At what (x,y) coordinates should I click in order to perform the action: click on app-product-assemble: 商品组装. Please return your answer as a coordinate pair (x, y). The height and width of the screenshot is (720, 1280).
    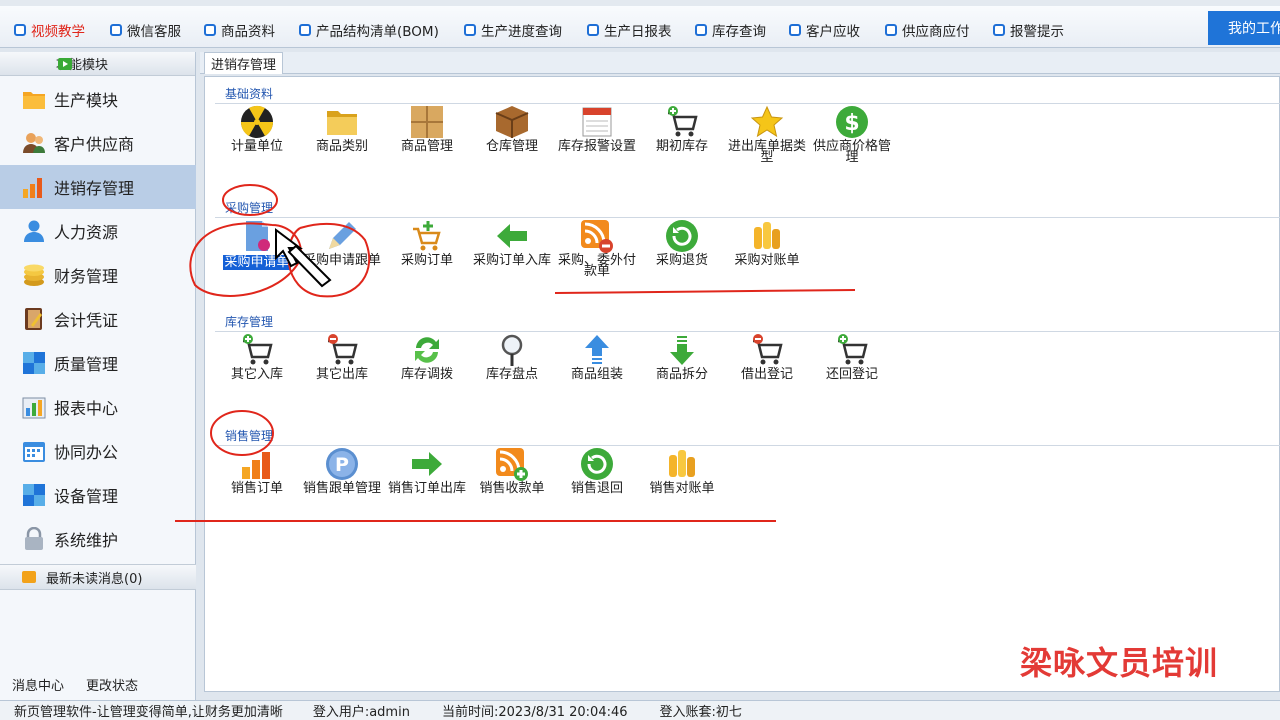
    Looking at the image, I should click on (597, 371).